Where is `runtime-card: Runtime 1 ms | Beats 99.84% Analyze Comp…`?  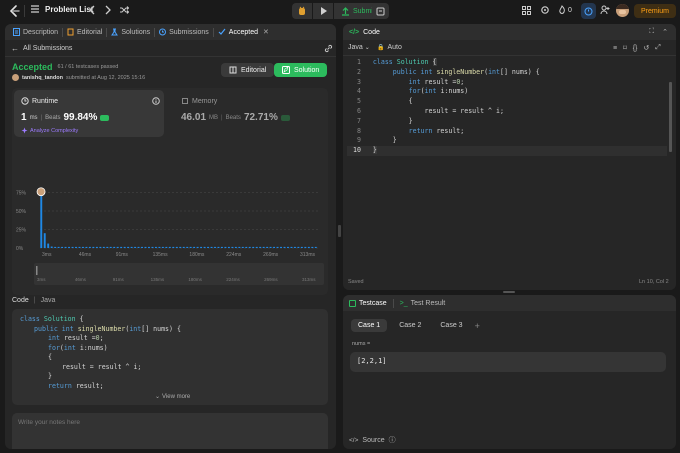 runtime-card: Runtime 1 ms | Beats 99.84% Analyze Comp… is located at coordinates (89, 113).